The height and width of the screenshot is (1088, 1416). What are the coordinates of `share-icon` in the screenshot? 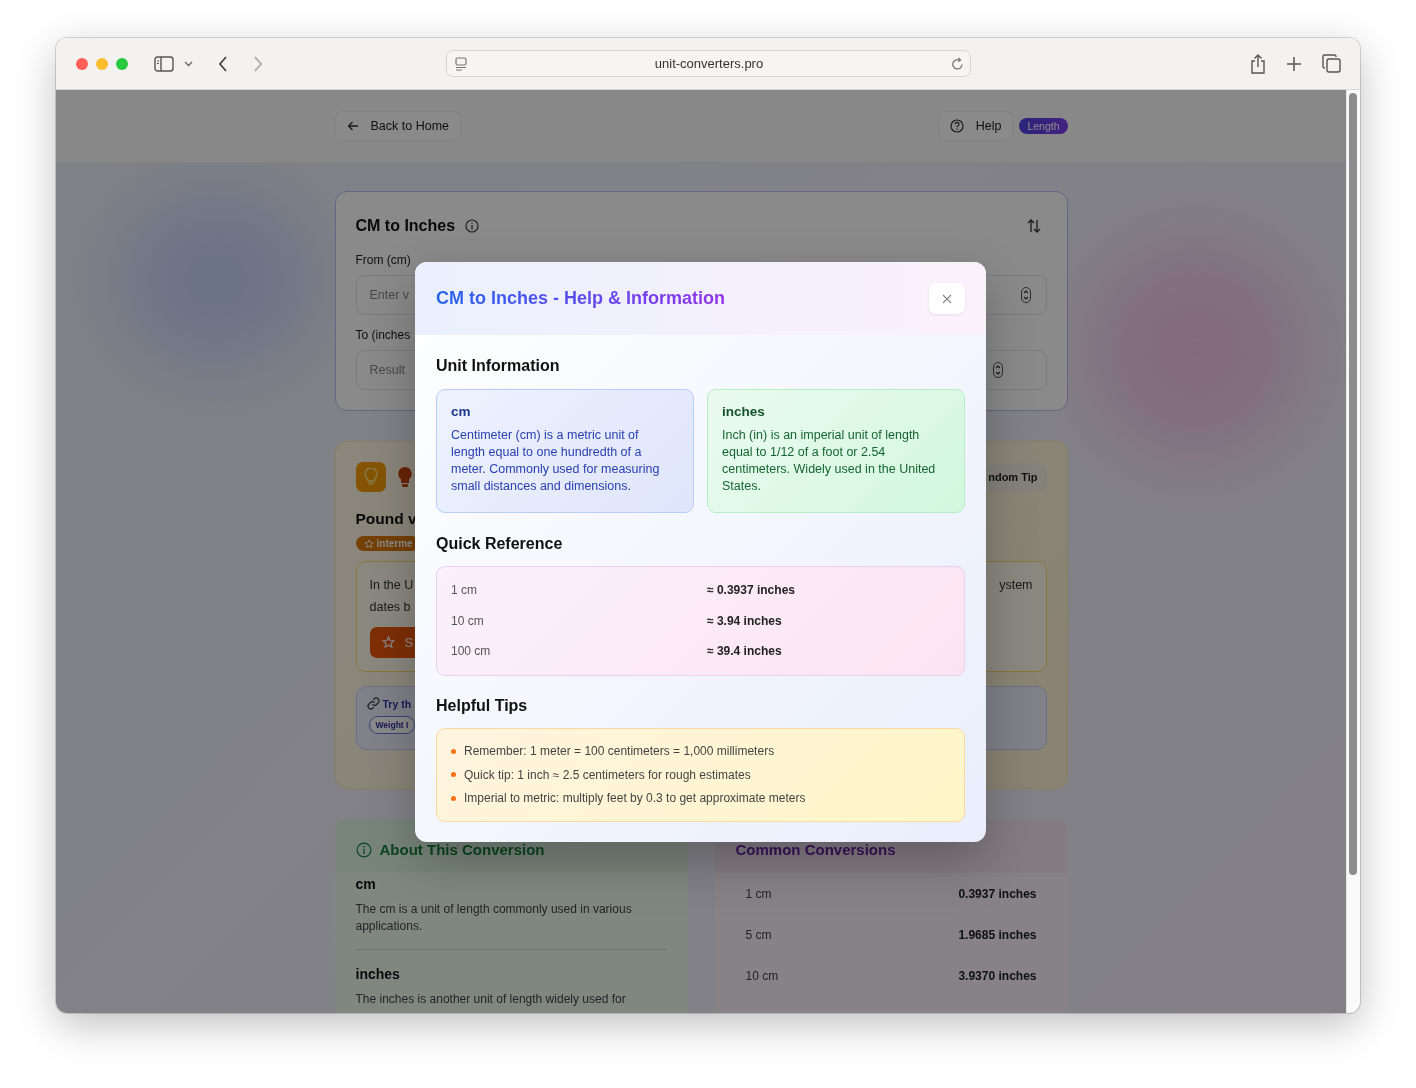 It's located at (1258, 63).